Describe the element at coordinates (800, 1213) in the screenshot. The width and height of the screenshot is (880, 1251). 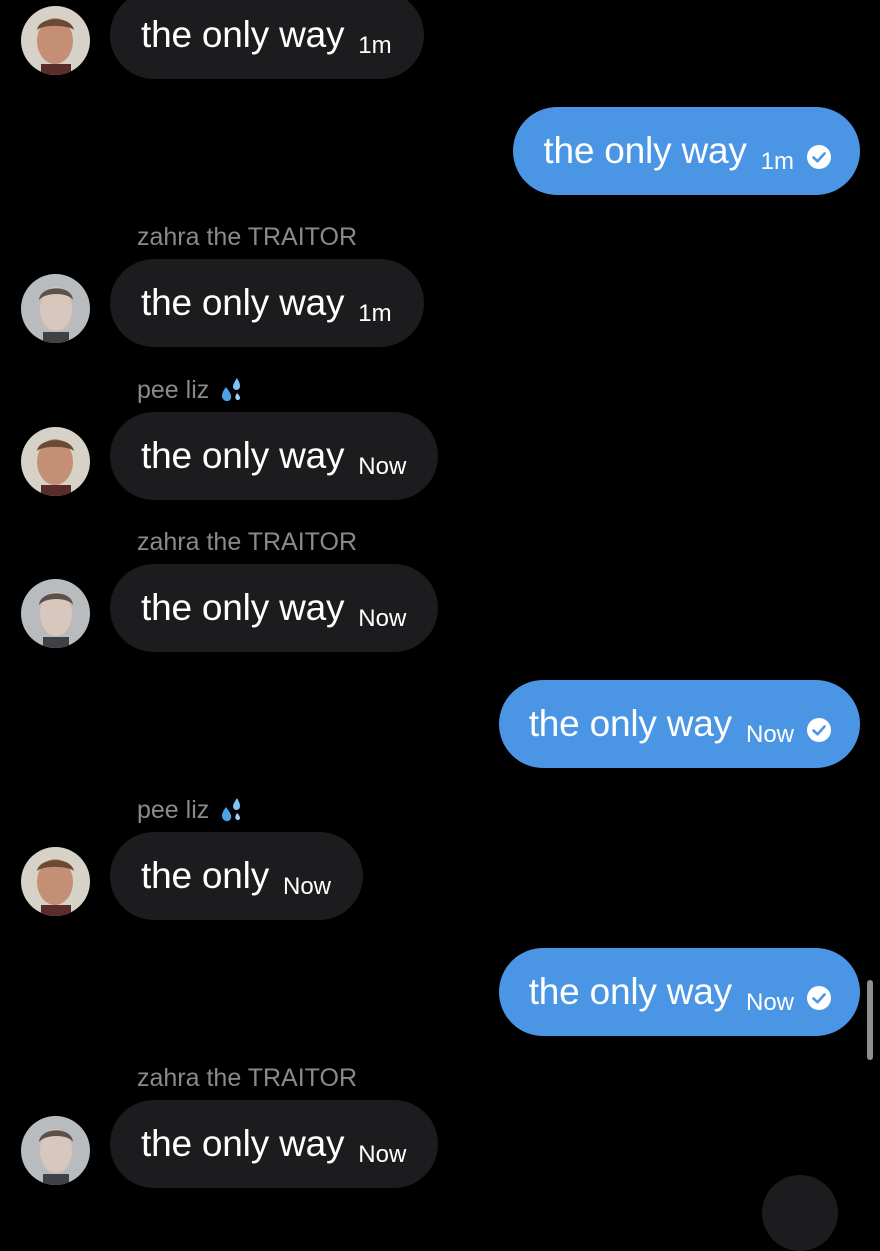
I see `scroll-to-bottom-button` at that location.